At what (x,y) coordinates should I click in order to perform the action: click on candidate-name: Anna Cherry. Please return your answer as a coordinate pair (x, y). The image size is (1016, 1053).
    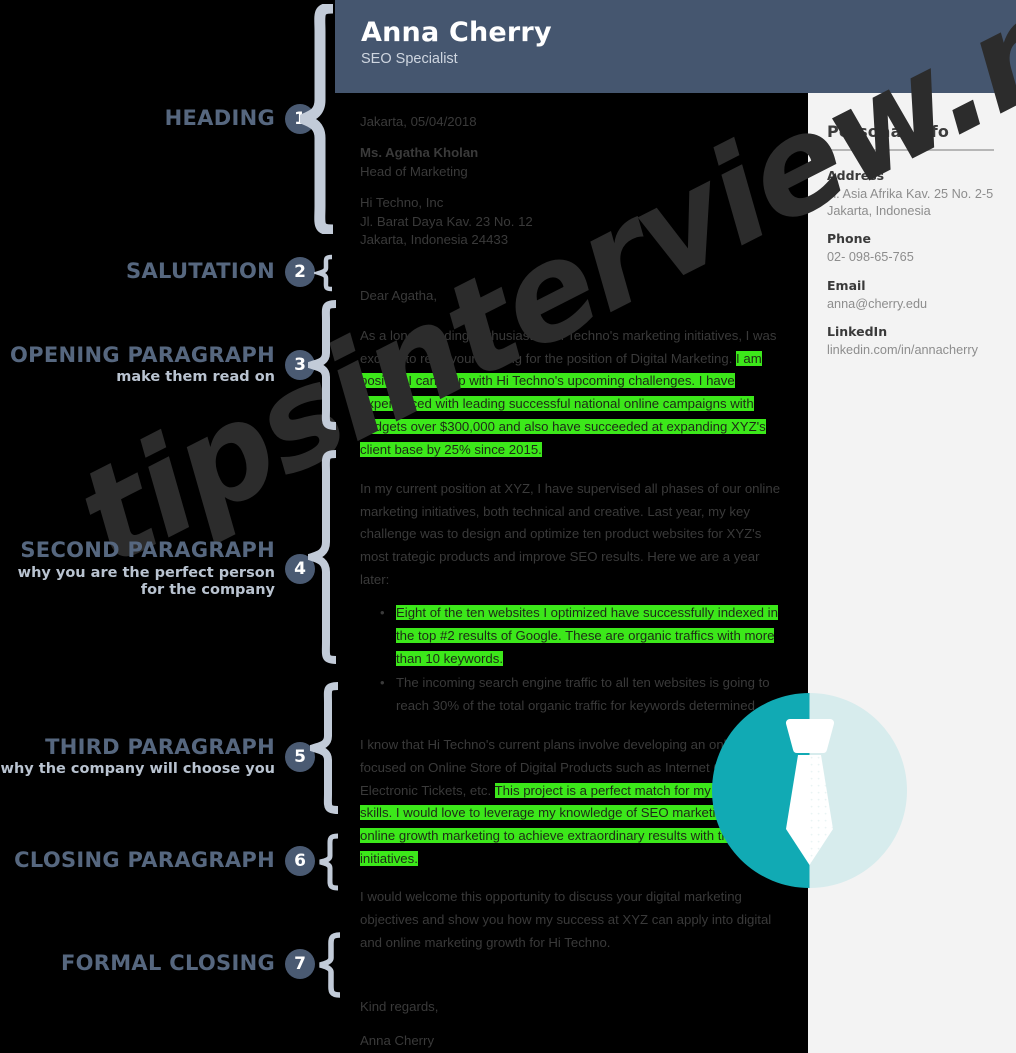
    Looking at the image, I should click on (456, 32).